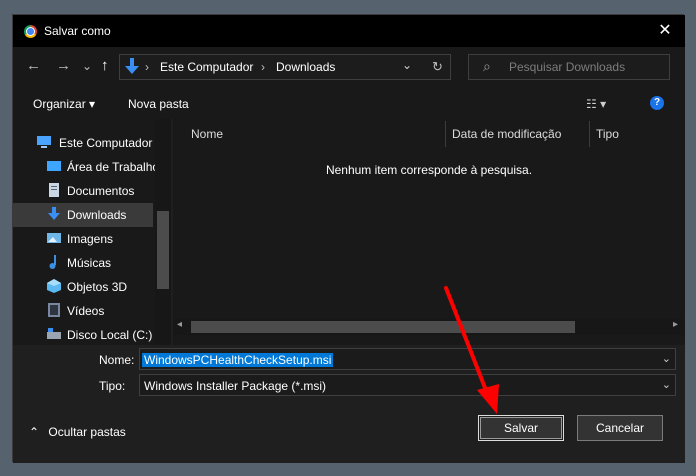  I want to click on images-icon, so click(54, 238).